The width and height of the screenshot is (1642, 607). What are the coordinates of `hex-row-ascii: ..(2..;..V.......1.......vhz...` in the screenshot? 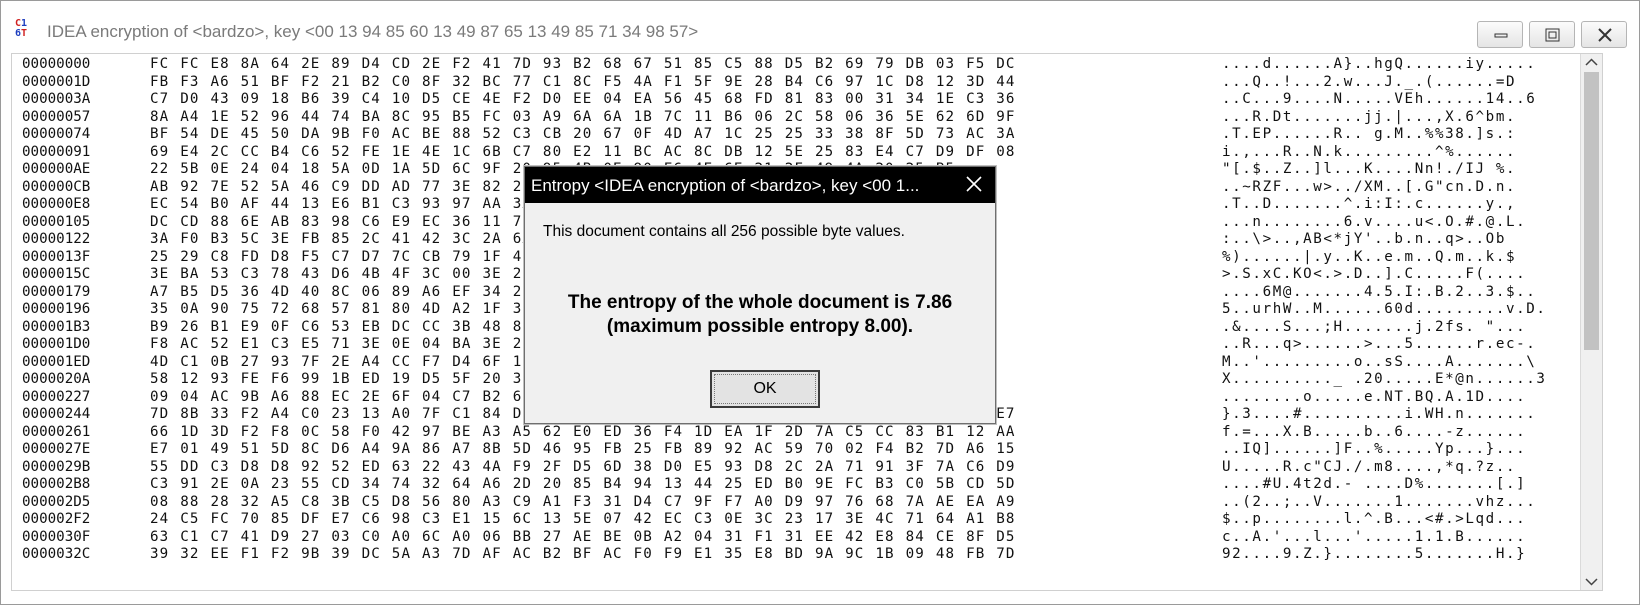 It's located at (1379, 501).